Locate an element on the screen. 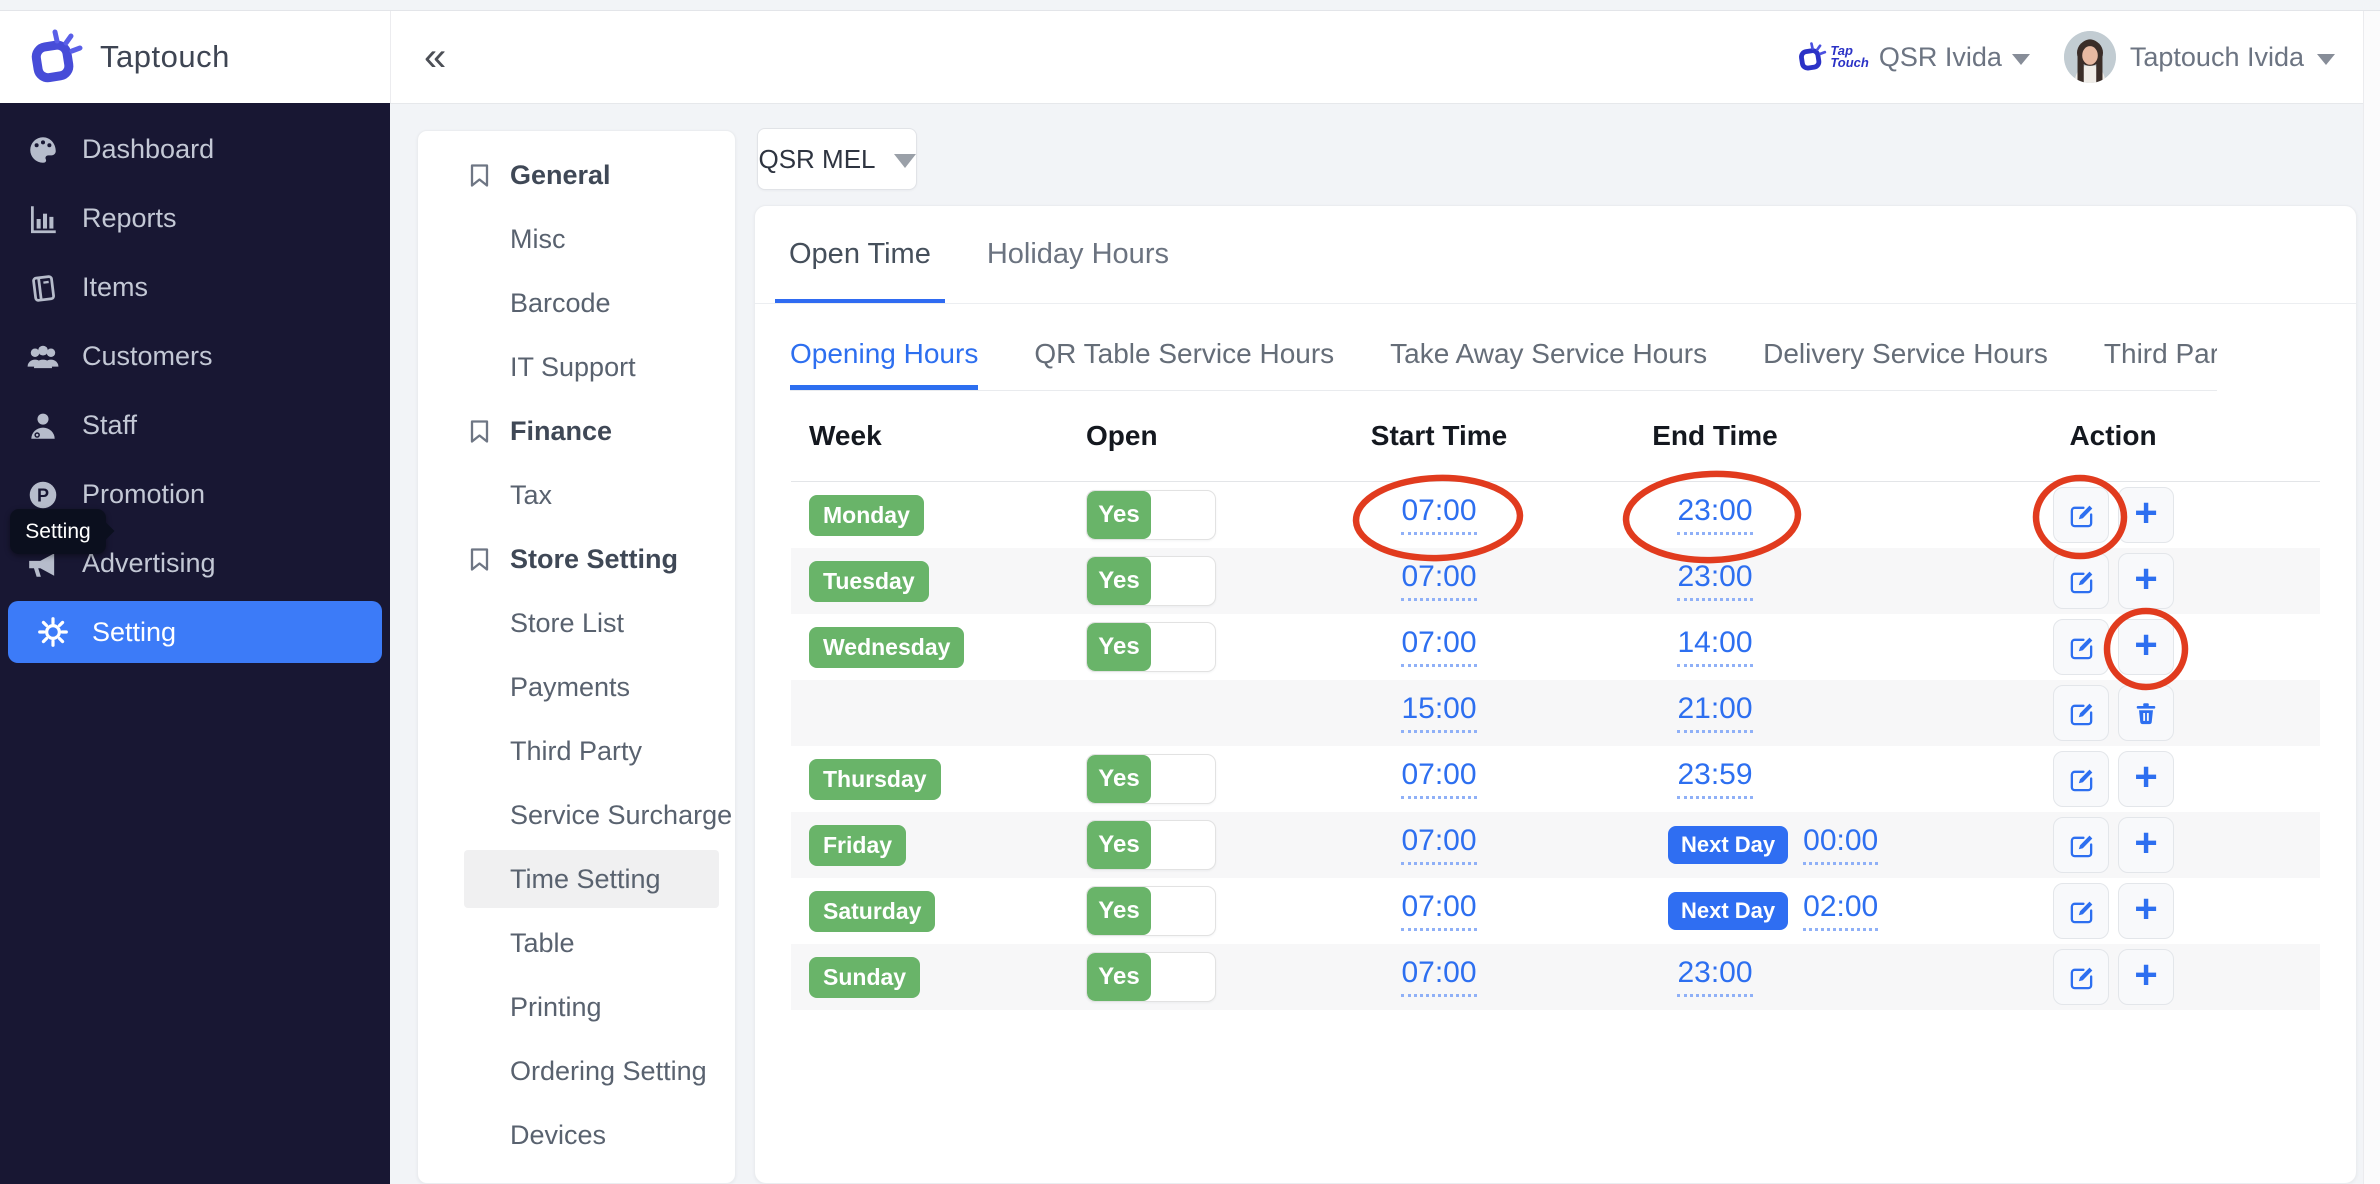 This screenshot has width=2380, height=1184. day-badge: Tuesday is located at coordinates (869, 581).